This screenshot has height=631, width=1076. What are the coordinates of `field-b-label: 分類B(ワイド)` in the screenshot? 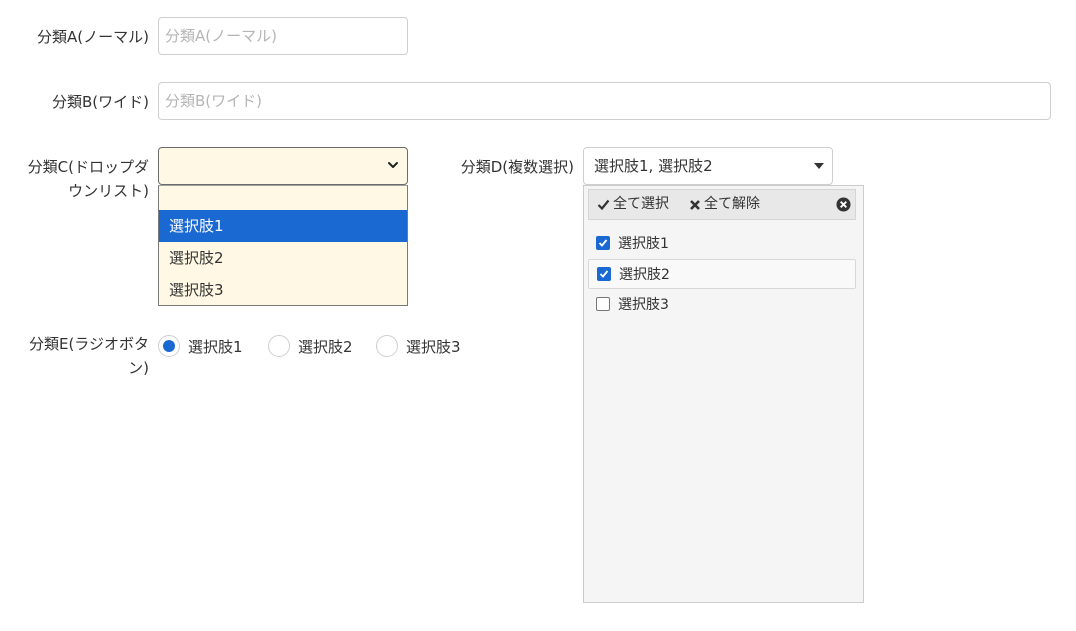 It's located at (100, 102).